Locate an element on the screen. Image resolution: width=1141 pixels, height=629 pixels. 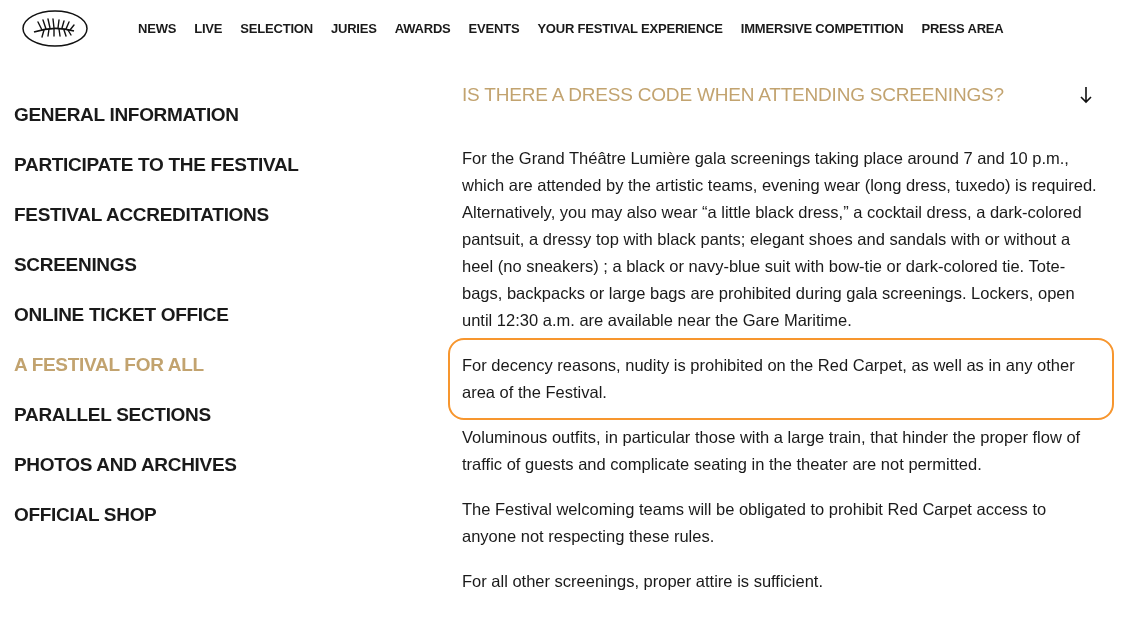
answer-paragraph: Voluminous outfits, in particular those with a large train, that hinder the proper flow of traffic of guests and complicate seating in the theater are not permitted. is located at coordinates (772, 451).